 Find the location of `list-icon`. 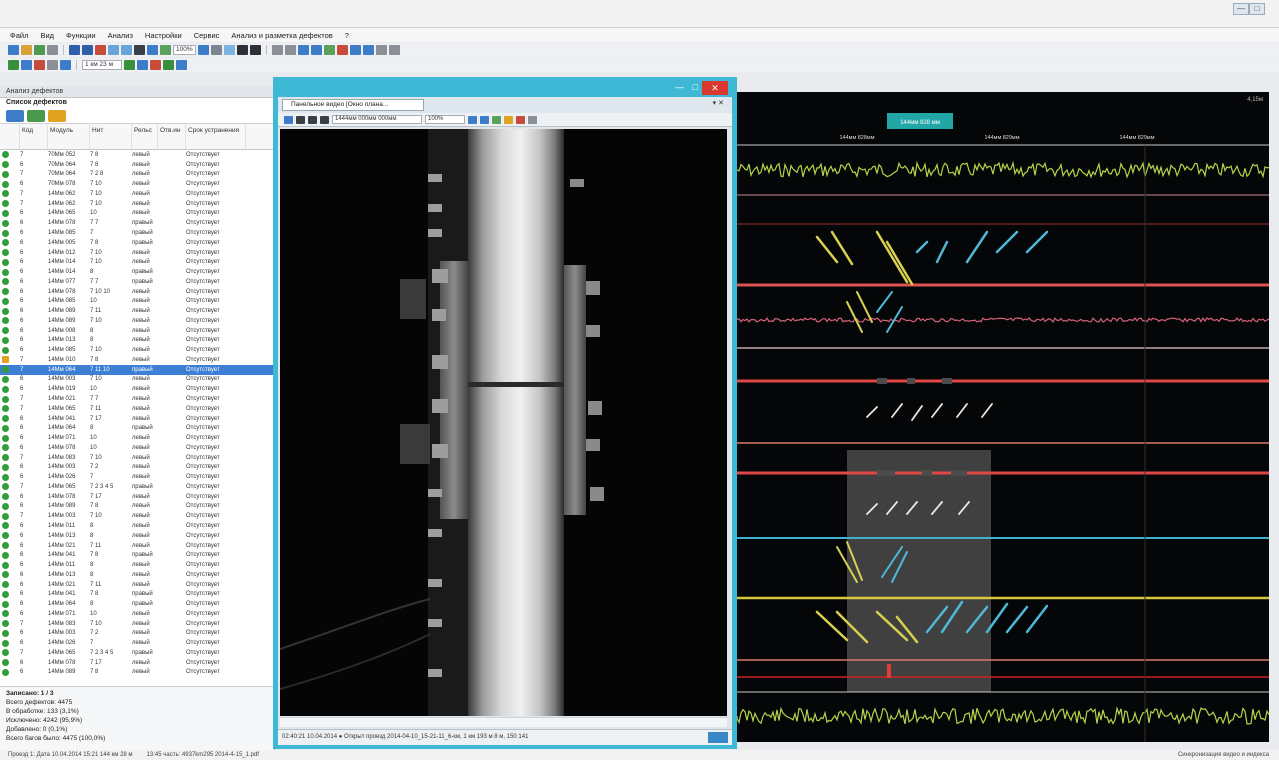

list-icon is located at coordinates (216, 50).